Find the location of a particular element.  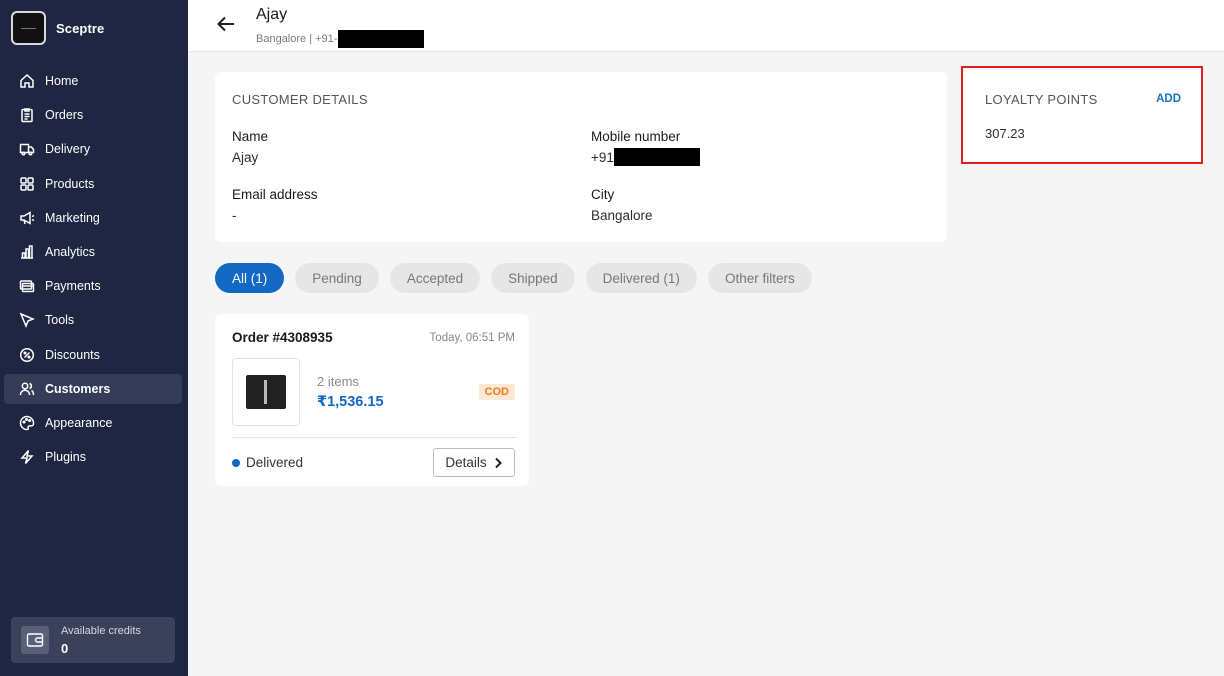

page-header: Ajay Bangalore | +91- is located at coordinates (706, 26).